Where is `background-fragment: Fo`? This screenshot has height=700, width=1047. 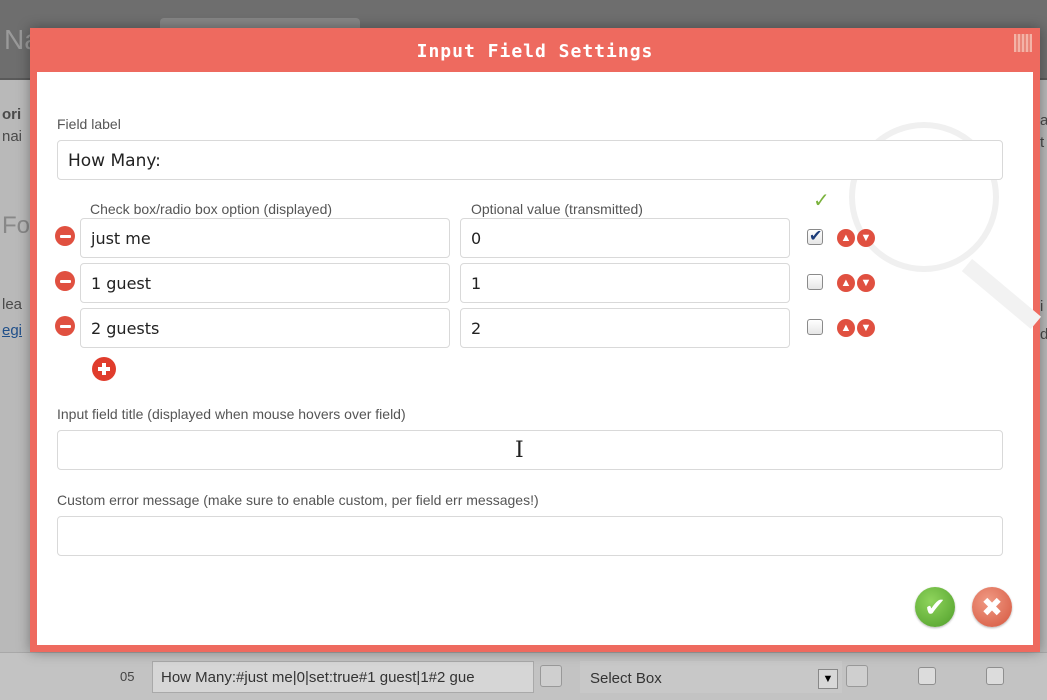
background-fragment: Fo is located at coordinates (16, 225).